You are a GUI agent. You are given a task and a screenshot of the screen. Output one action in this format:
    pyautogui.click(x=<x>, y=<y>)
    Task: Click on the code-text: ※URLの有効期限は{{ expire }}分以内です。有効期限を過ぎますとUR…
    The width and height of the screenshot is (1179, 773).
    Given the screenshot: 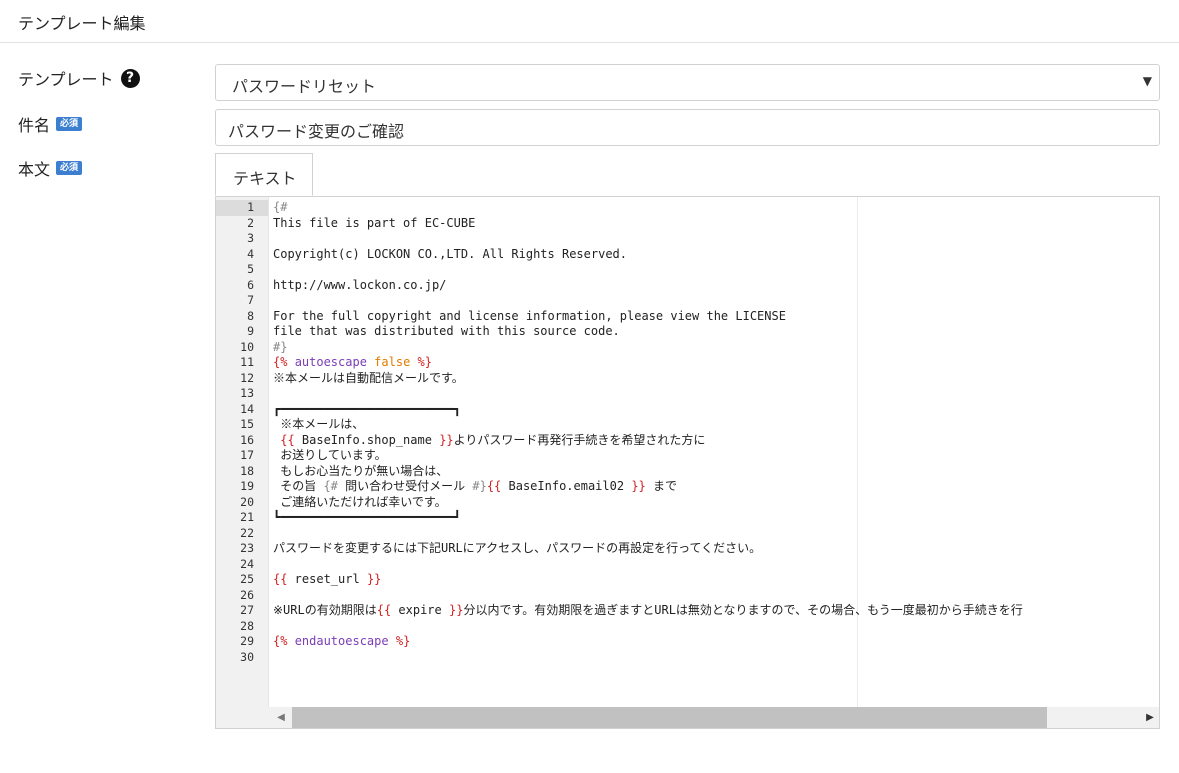 What is the action you would take?
    pyautogui.click(x=648, y=610)
    